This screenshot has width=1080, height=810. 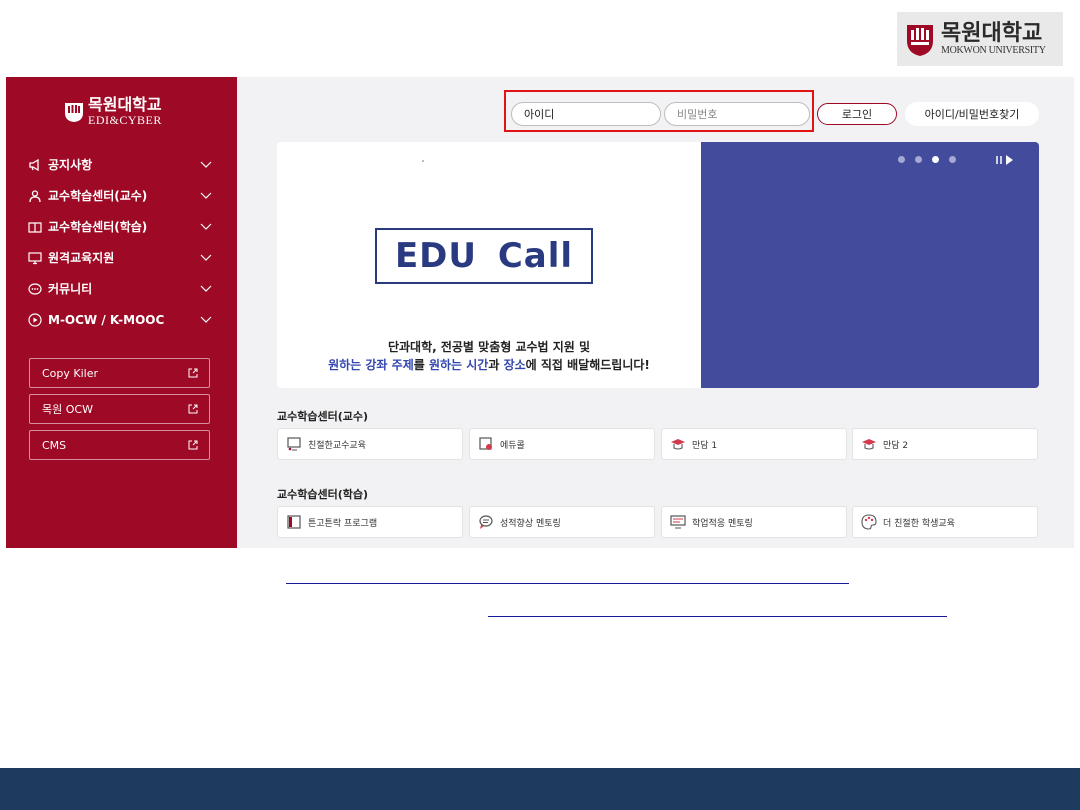 I want to click on banner-caption-line1: 단과대학, 전공별 맞춤형 교수법 지원 및, so click(x=489, y=347).